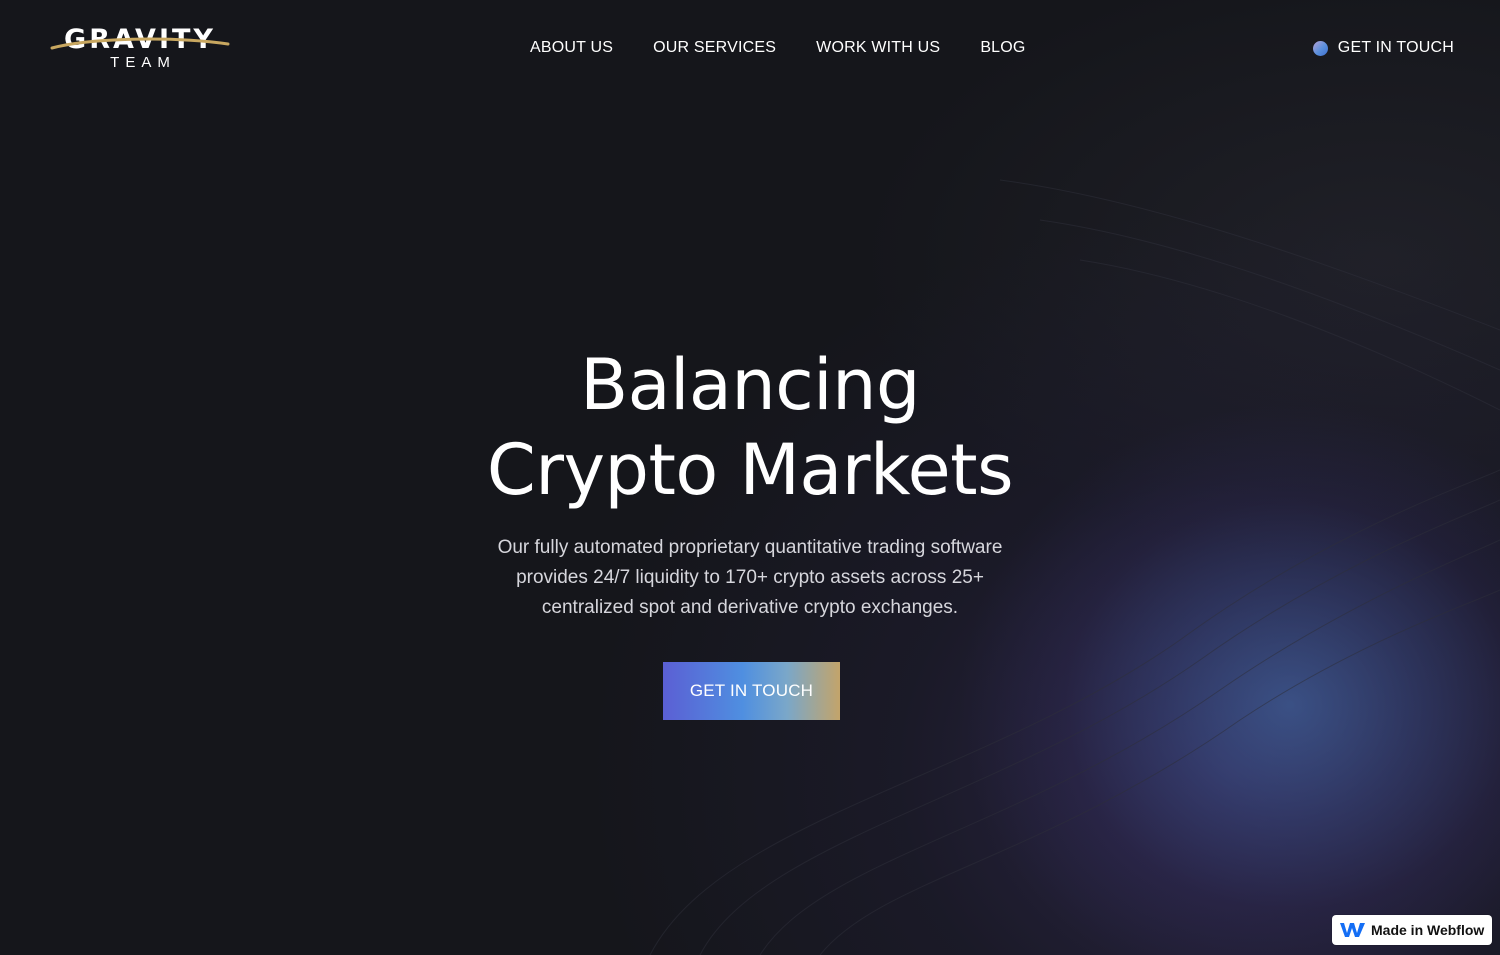  I want to click on hero-get-in-touch-button: GET IN TOUCH, so click(751, 691).